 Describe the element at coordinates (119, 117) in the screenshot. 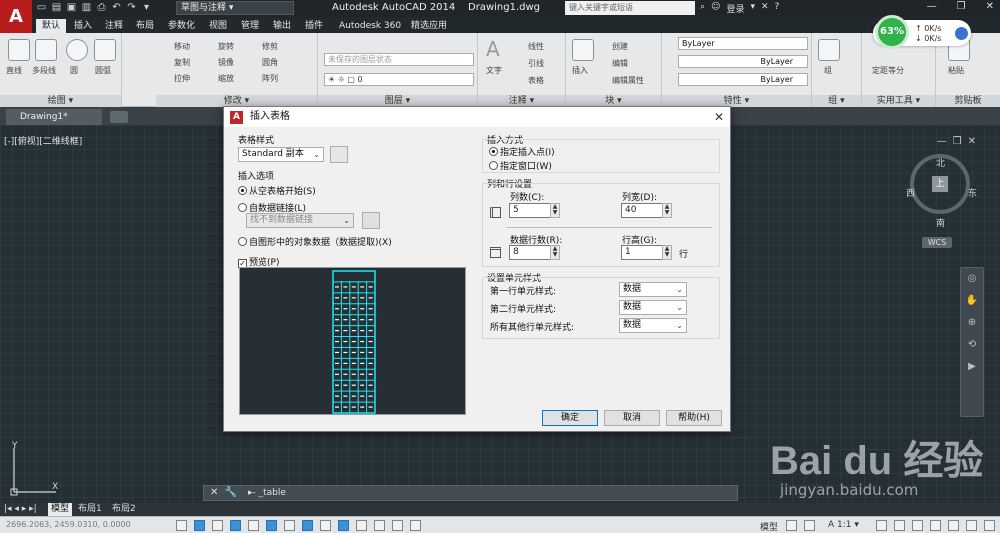

I see `new-tab-icon` at that location.